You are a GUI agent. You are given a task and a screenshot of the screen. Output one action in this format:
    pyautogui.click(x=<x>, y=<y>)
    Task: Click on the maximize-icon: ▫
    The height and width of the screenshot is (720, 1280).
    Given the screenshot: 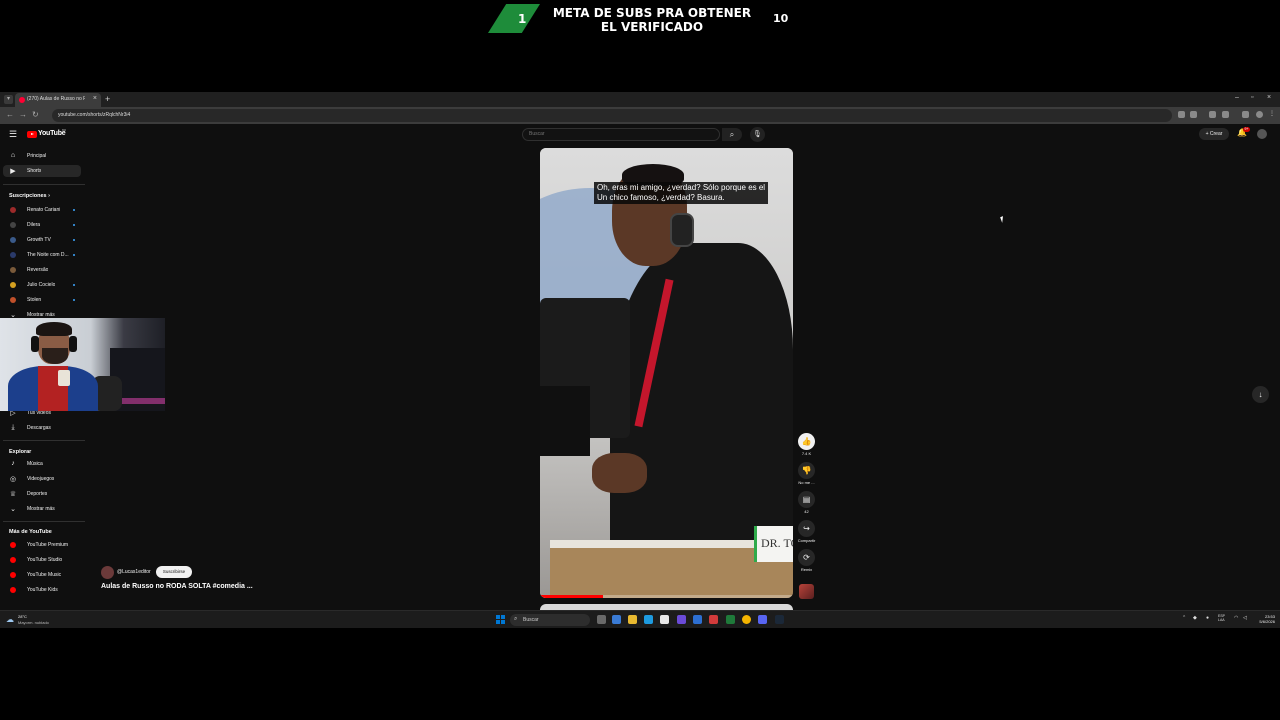 What is the action you would take?
    pyautogui.click(x=1252, y=97)
    